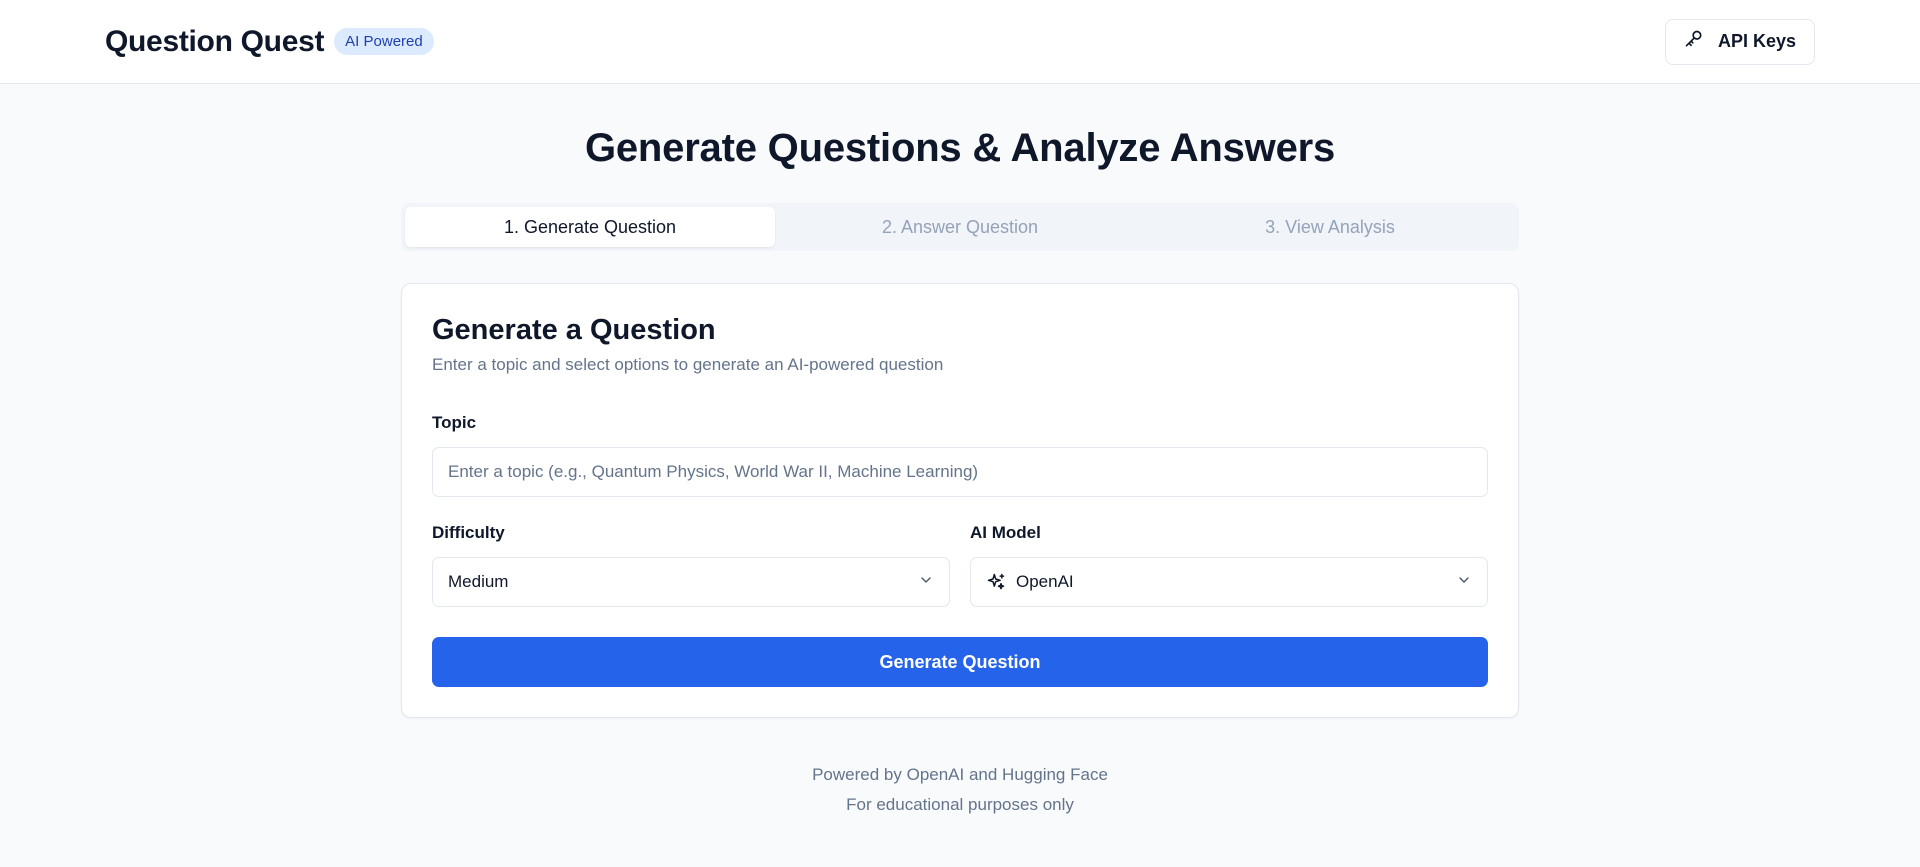 This screenshot has width=1920, height=867. I want to click on generate-question-button: Generate Question, so click(960, 662).